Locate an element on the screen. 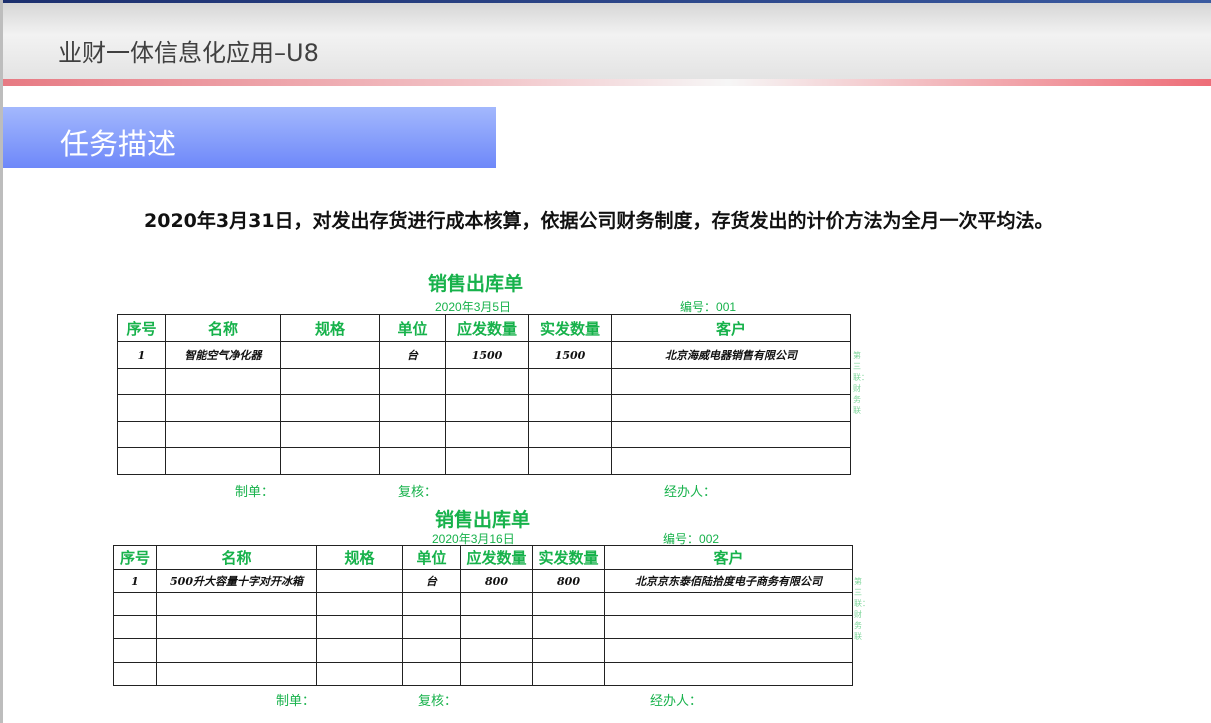  column-header: 客户 is located at coordinates (731, 328).